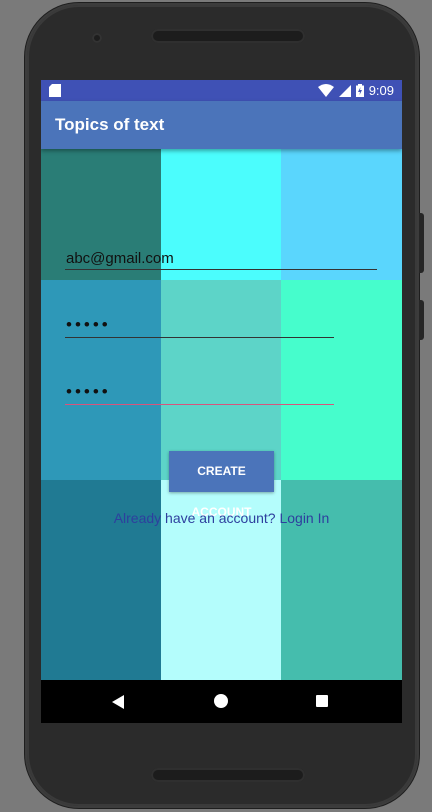 Image resolution: width=432 pixels, height=812 pixels. What do you see at coordinates (88, 324) in the screenshot?
I see `password-value: •••••` at bounding box center [88, 324].